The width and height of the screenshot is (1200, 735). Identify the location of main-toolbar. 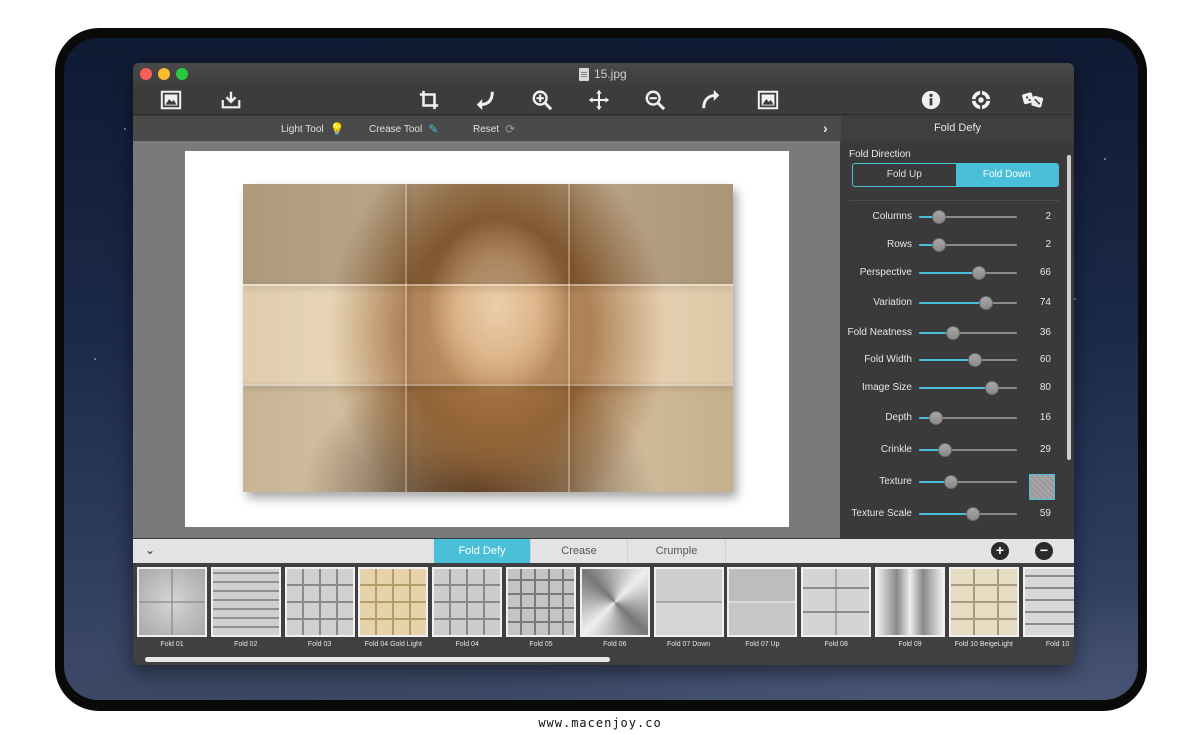
(603, 100).